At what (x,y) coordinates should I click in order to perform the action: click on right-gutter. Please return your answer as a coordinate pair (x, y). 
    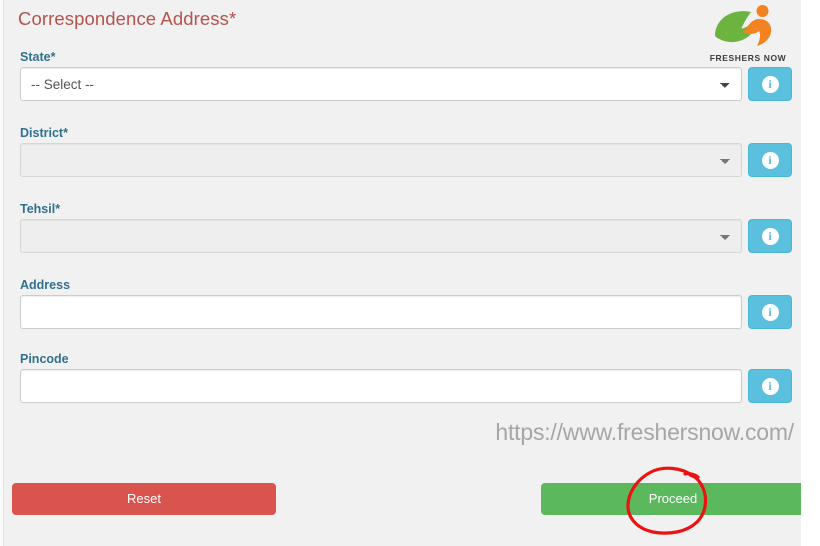
    Looking at the image, I should click on (810, 273).